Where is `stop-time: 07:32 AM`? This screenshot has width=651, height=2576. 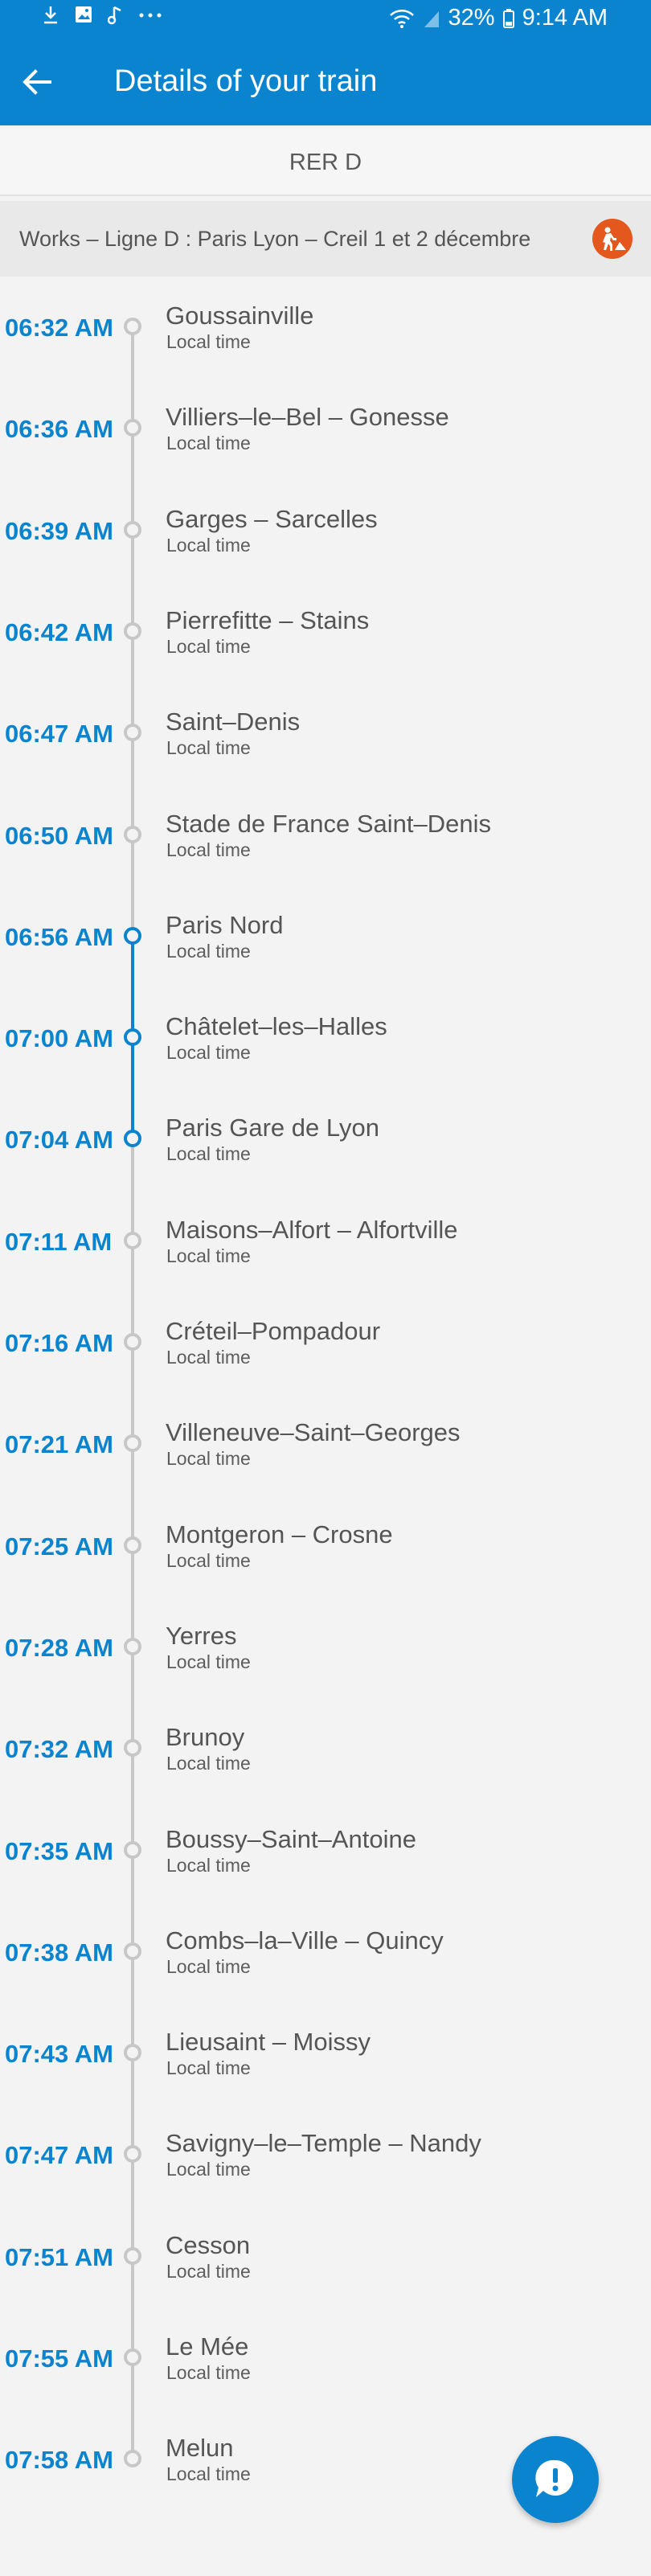
stop-time: 07:32 AM is located at coordinates (59, 1750).